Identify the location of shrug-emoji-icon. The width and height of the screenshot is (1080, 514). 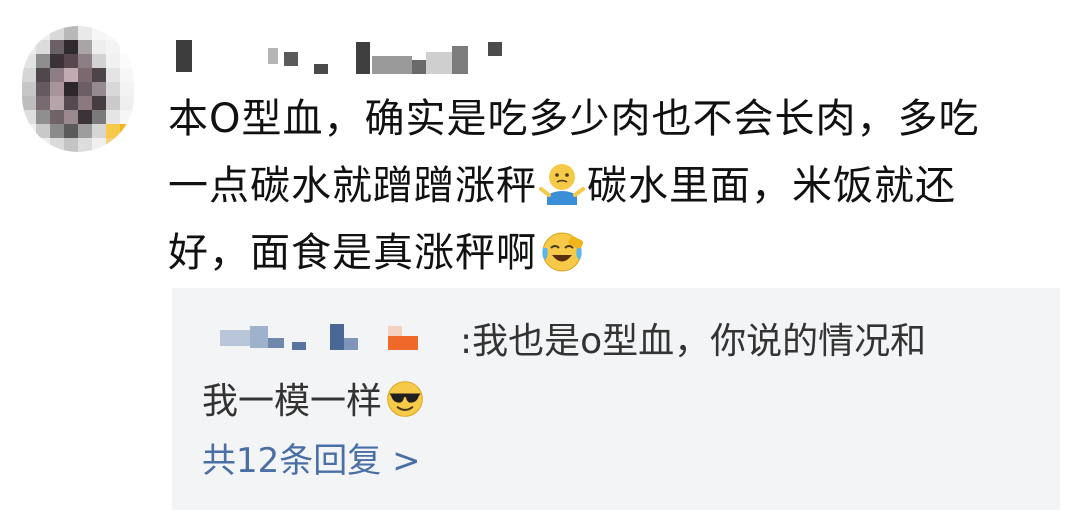
(562, 184).